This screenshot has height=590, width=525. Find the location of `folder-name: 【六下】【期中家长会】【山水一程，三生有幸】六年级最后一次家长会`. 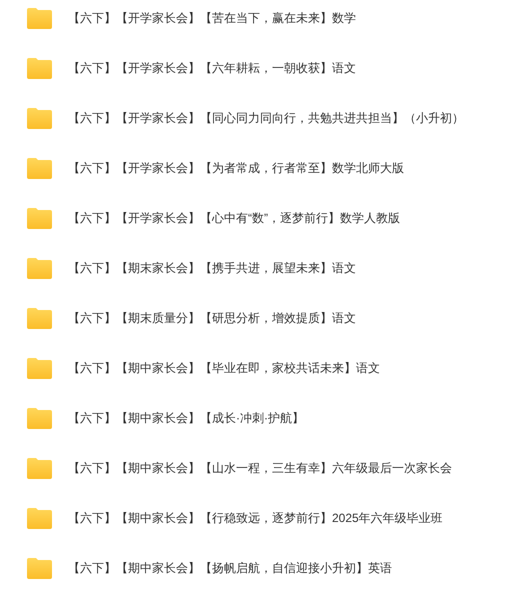

folder-name: 【六下】【期中家长会】【山水一程，三生有幸】六年级最后一次家长会 is located at coordinates (260, 468).